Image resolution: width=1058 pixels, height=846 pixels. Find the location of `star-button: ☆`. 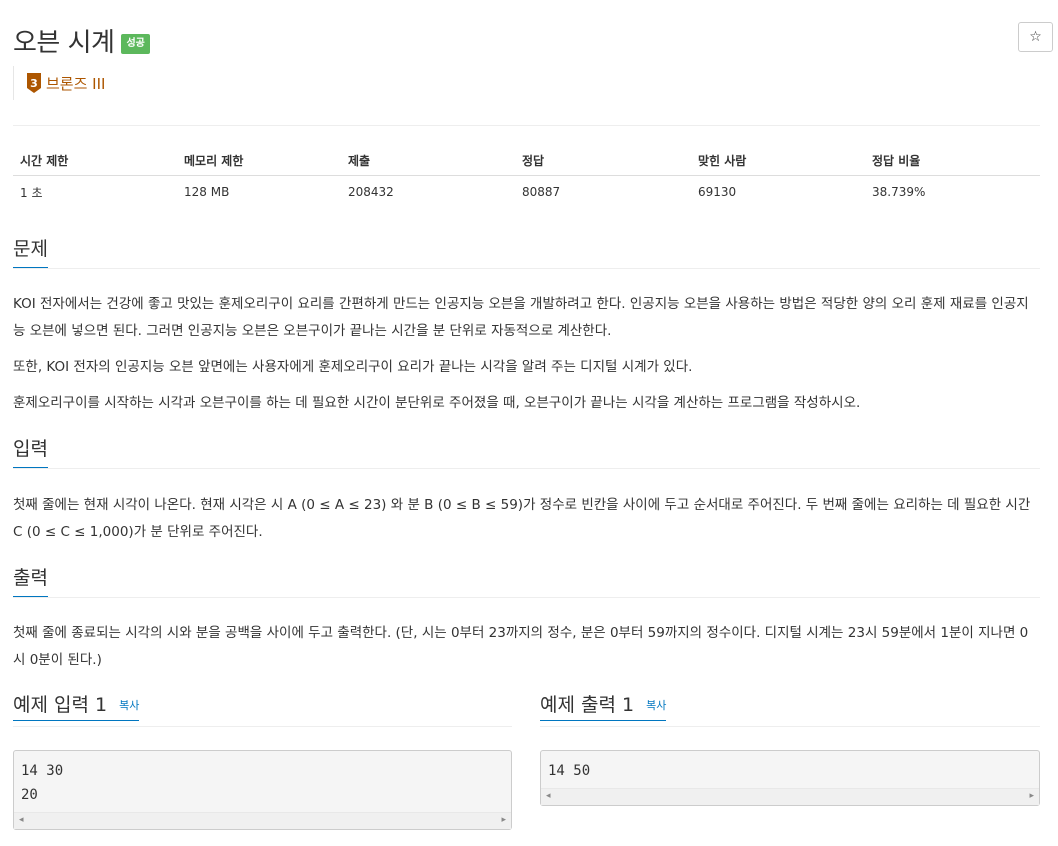

star-button: ☆ is located at coordinates (1035, 37).